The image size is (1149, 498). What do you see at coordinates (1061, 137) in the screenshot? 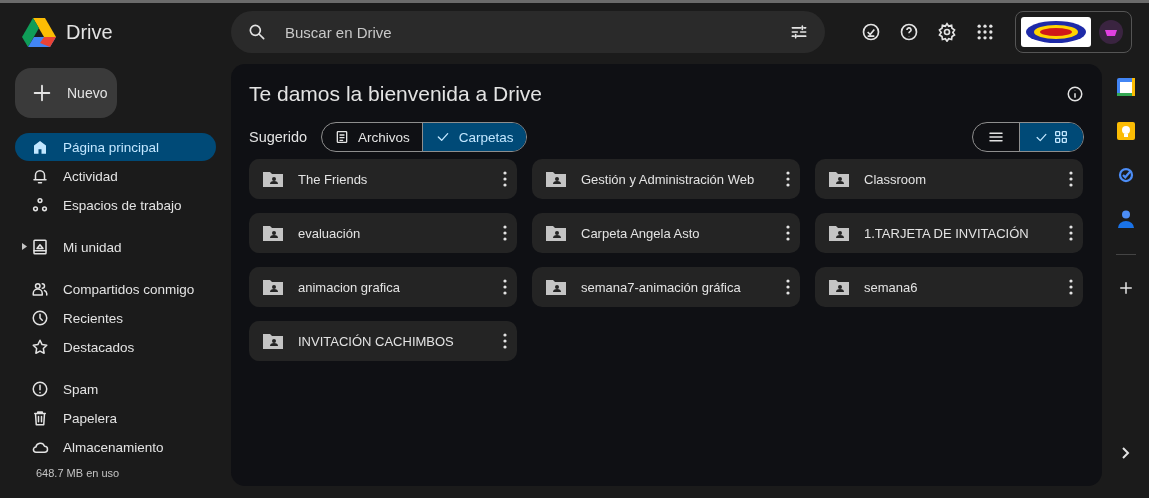
I see `grid-icon` at bounding box center [1061, 137].